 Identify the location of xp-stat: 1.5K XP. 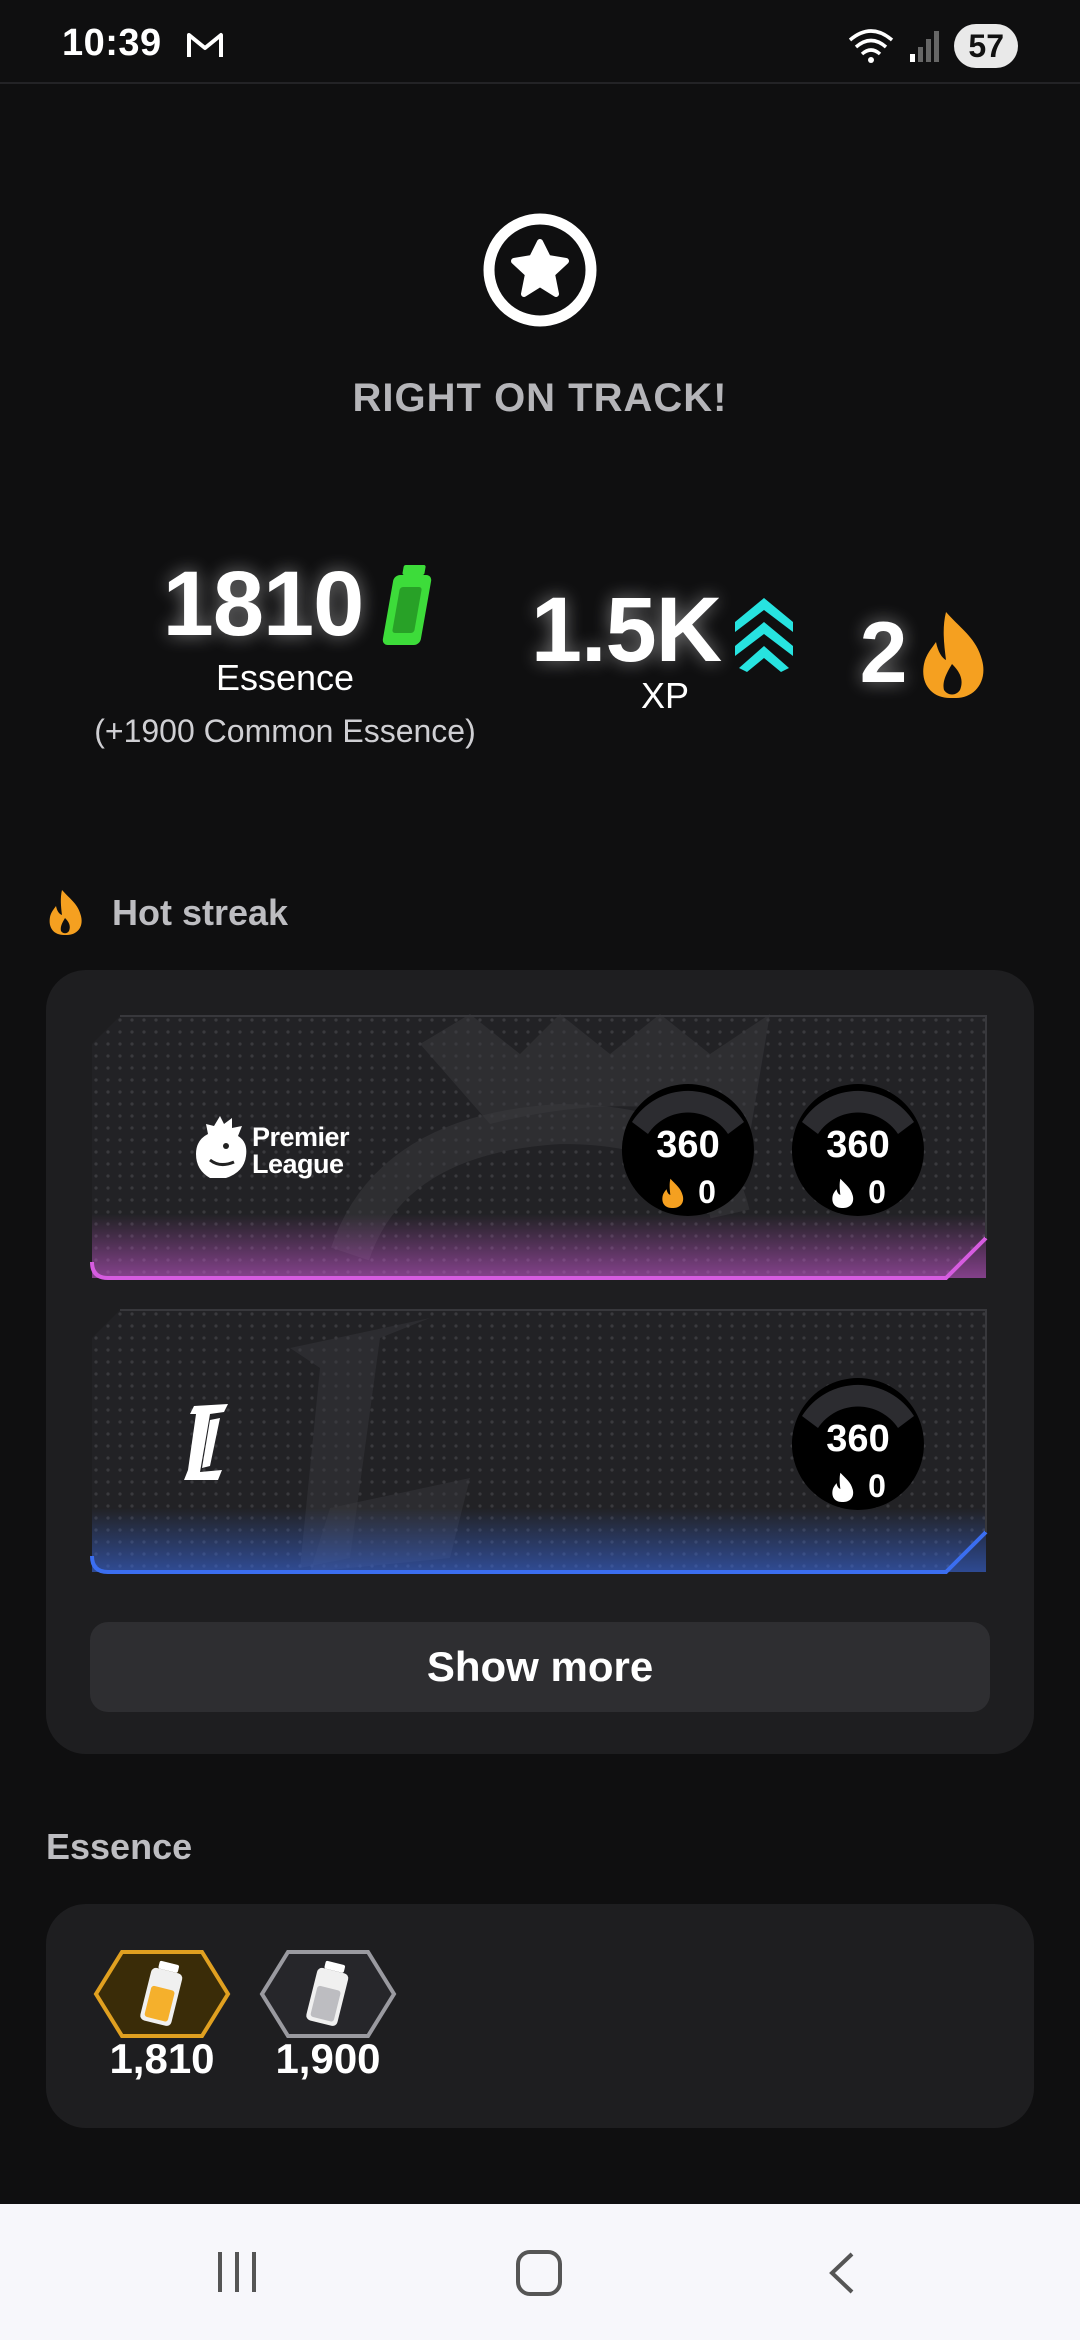
(665, 647).